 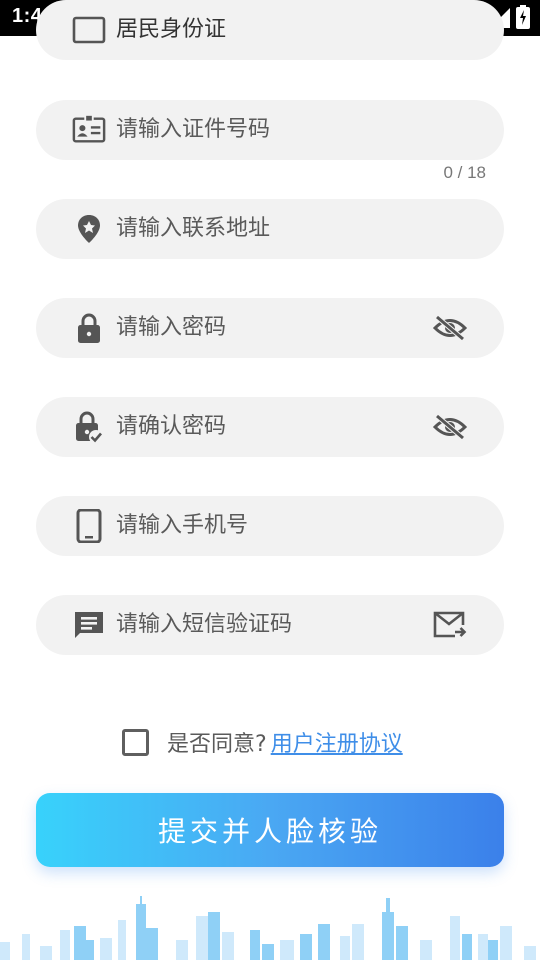 I want to click on message-icon, so click(x=89, y=625).